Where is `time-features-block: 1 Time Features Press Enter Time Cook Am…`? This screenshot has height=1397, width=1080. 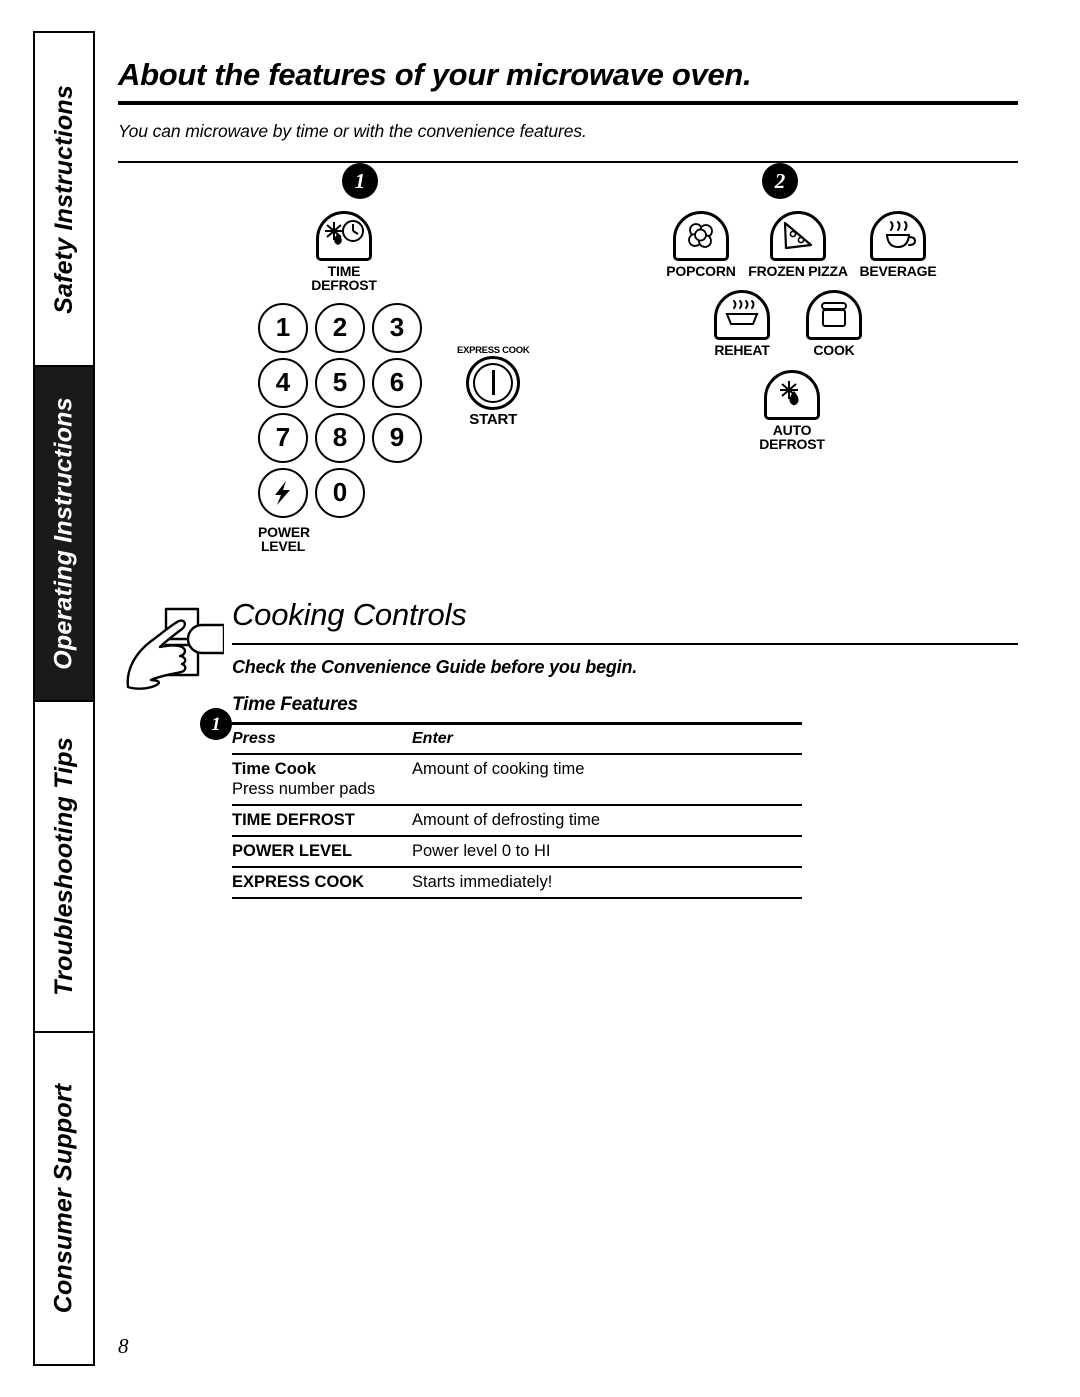
time-features-block: 1 Time Features Press Enter Time Cook Am… is located at coordinates (609, 797).